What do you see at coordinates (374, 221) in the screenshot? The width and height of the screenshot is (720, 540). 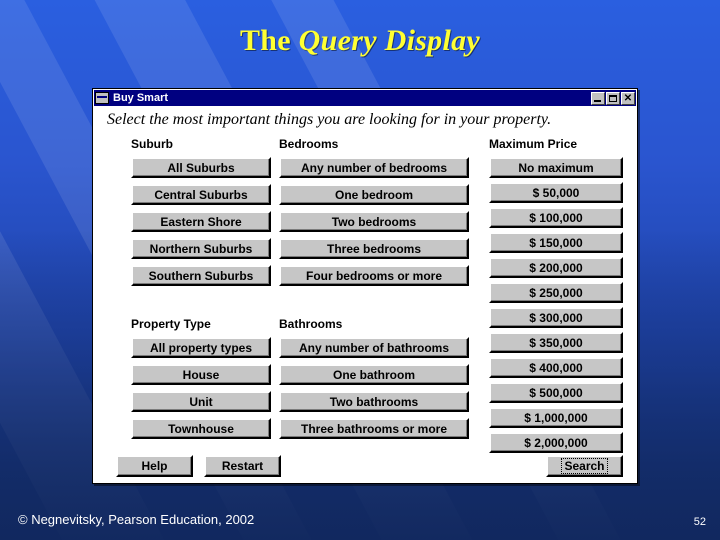 I see `bedrooms-option-two: Two bedrooms` at bounding box center [374, 221].